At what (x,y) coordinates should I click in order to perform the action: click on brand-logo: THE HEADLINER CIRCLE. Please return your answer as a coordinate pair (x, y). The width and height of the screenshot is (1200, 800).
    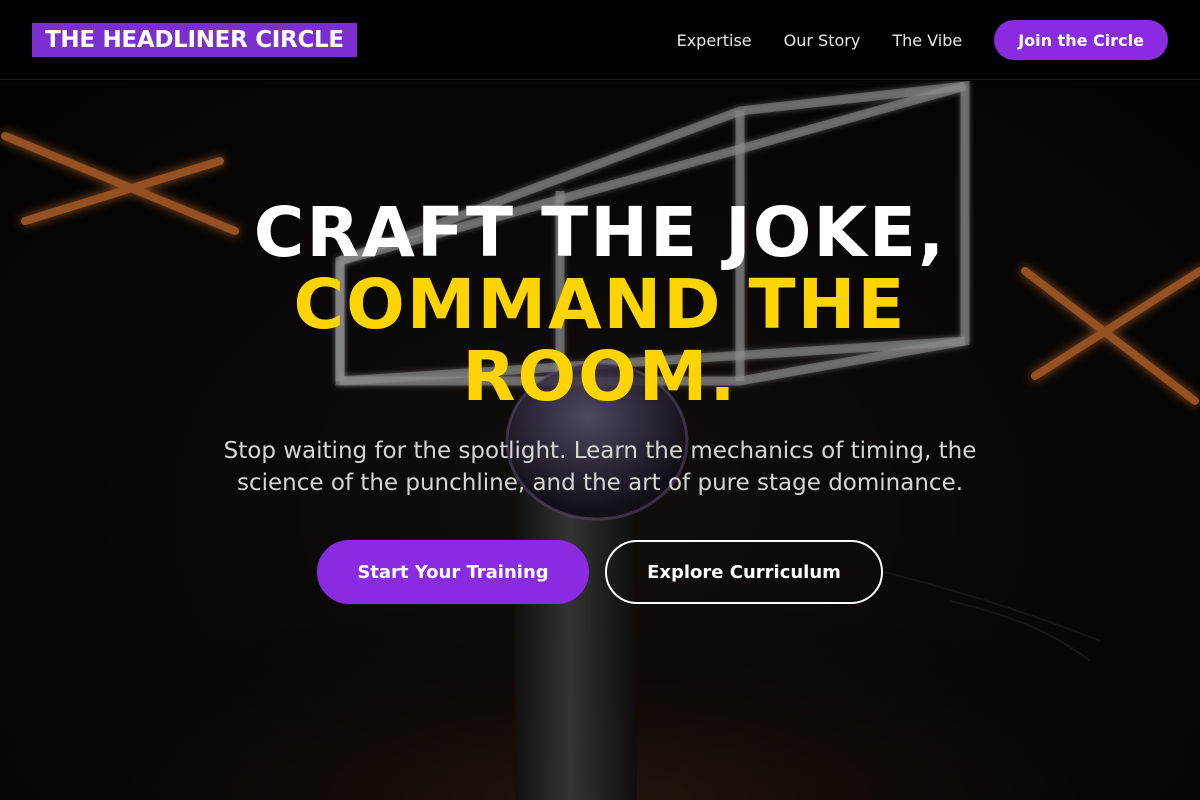
    Looking at the image, I should click on (194, 40).